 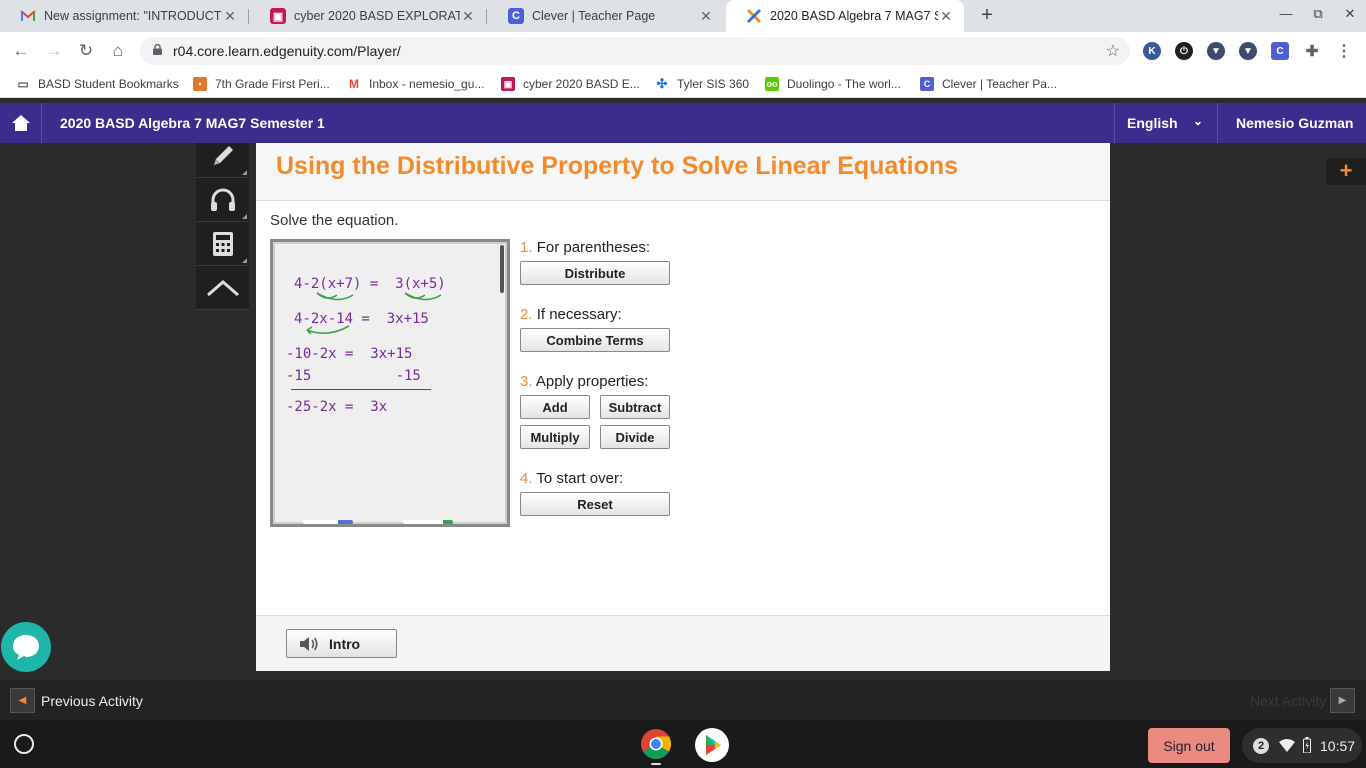 What do you see at coordinates (309, 643) in the screenshot?
I see `speaker-icon` at bounding box center [309, 643].